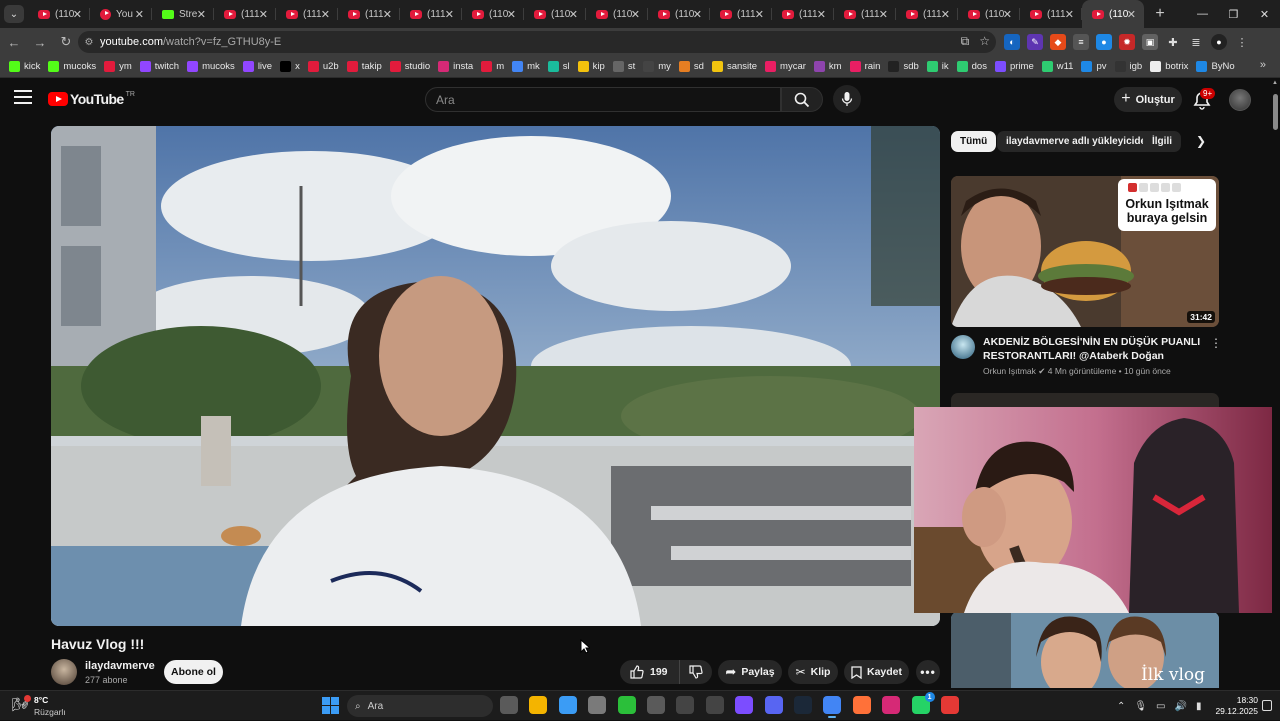 The height and width of the screenshot is (721, 1280). I want to click on forward-icon: →, so click(40, 42).